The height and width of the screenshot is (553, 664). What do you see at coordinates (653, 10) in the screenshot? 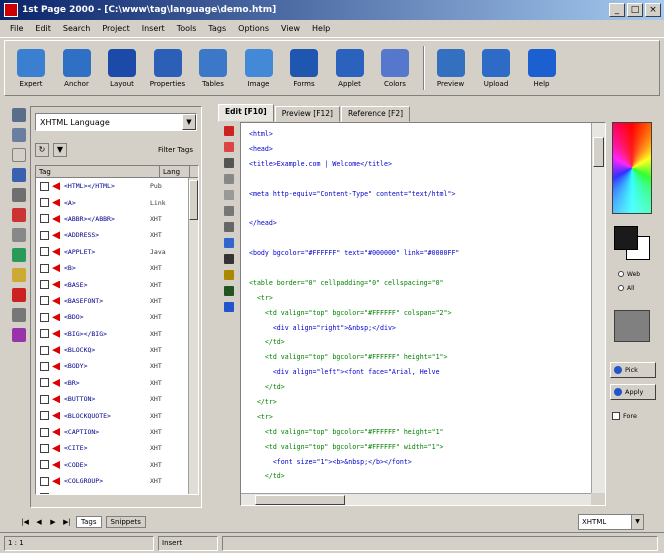
I see `close-button: ×` at bounding box center [653, 10].